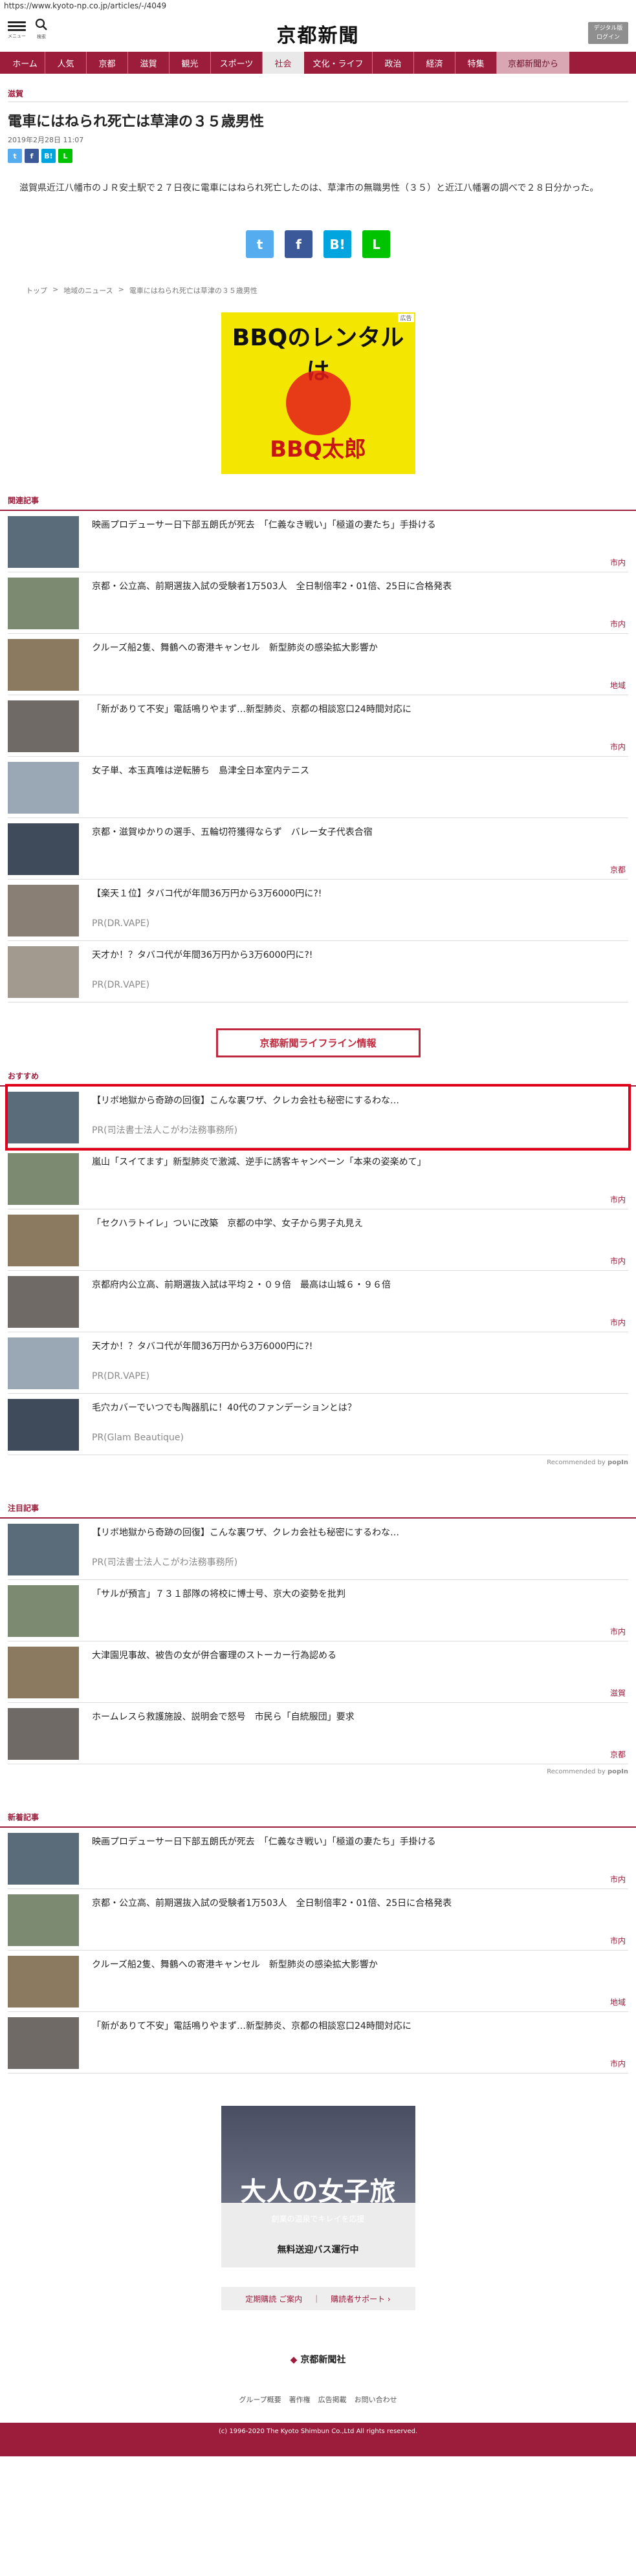 The height and width of the screenshot is (2576, 636). Describe the element at coordinates (318, 1240) in the screenshot. I see `list-item: 「セクハラトイレ」ついに改築 京都の中学、女子から男子丸見え 市内` at that location.